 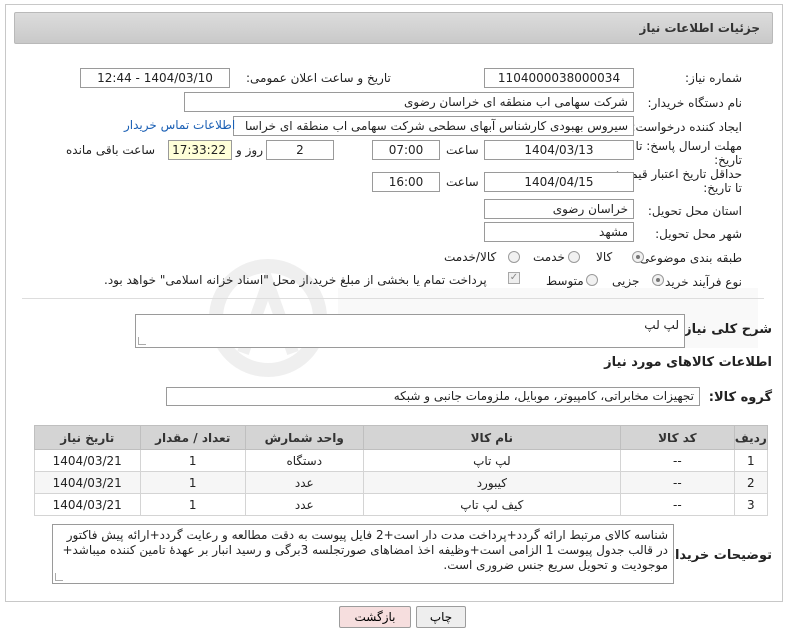 What do you see at coordinates (678, 174) in the screenshot?
I see `validity-label: حداقل تاریخ اعتبار قیمت:` at bounding box center [678, 174].